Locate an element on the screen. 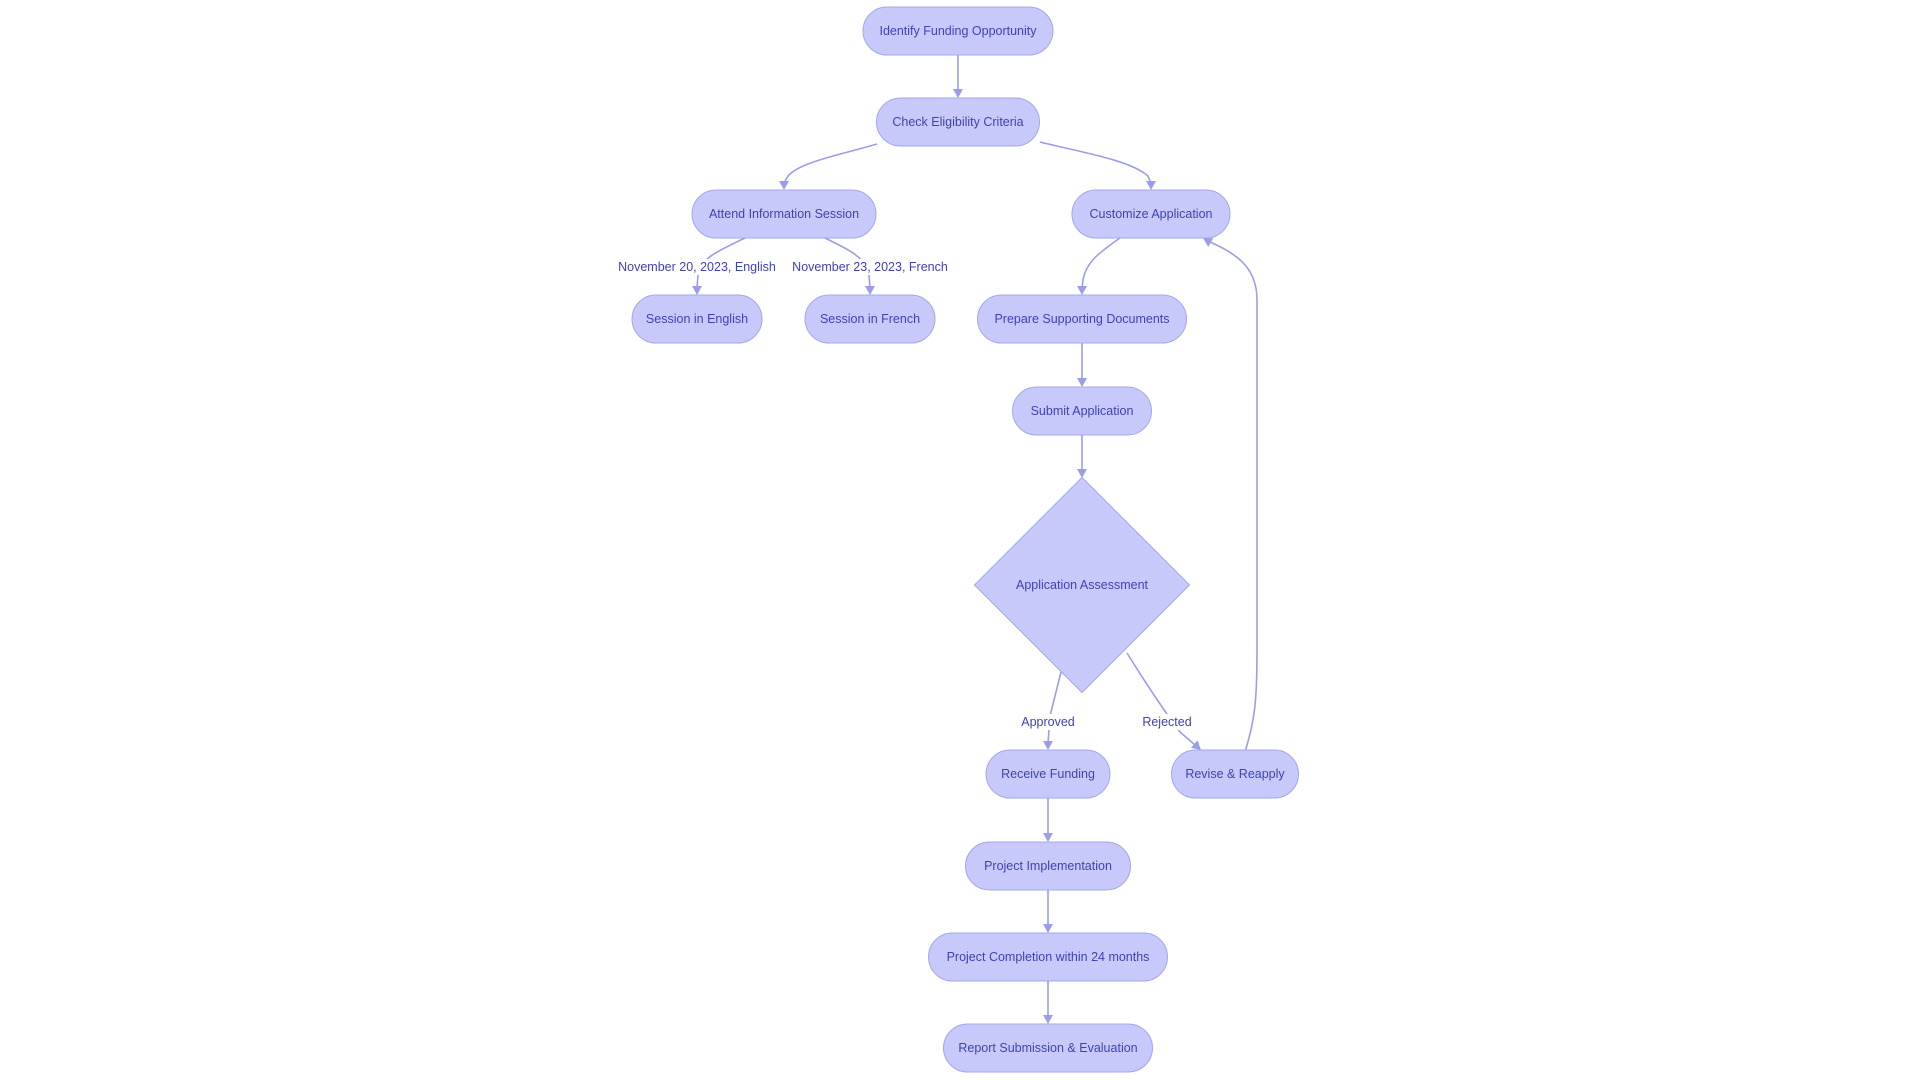 This screenshot has height=1080, width=1920. edge-label: November 20, 2023, English is located at coordinates (697, 267).